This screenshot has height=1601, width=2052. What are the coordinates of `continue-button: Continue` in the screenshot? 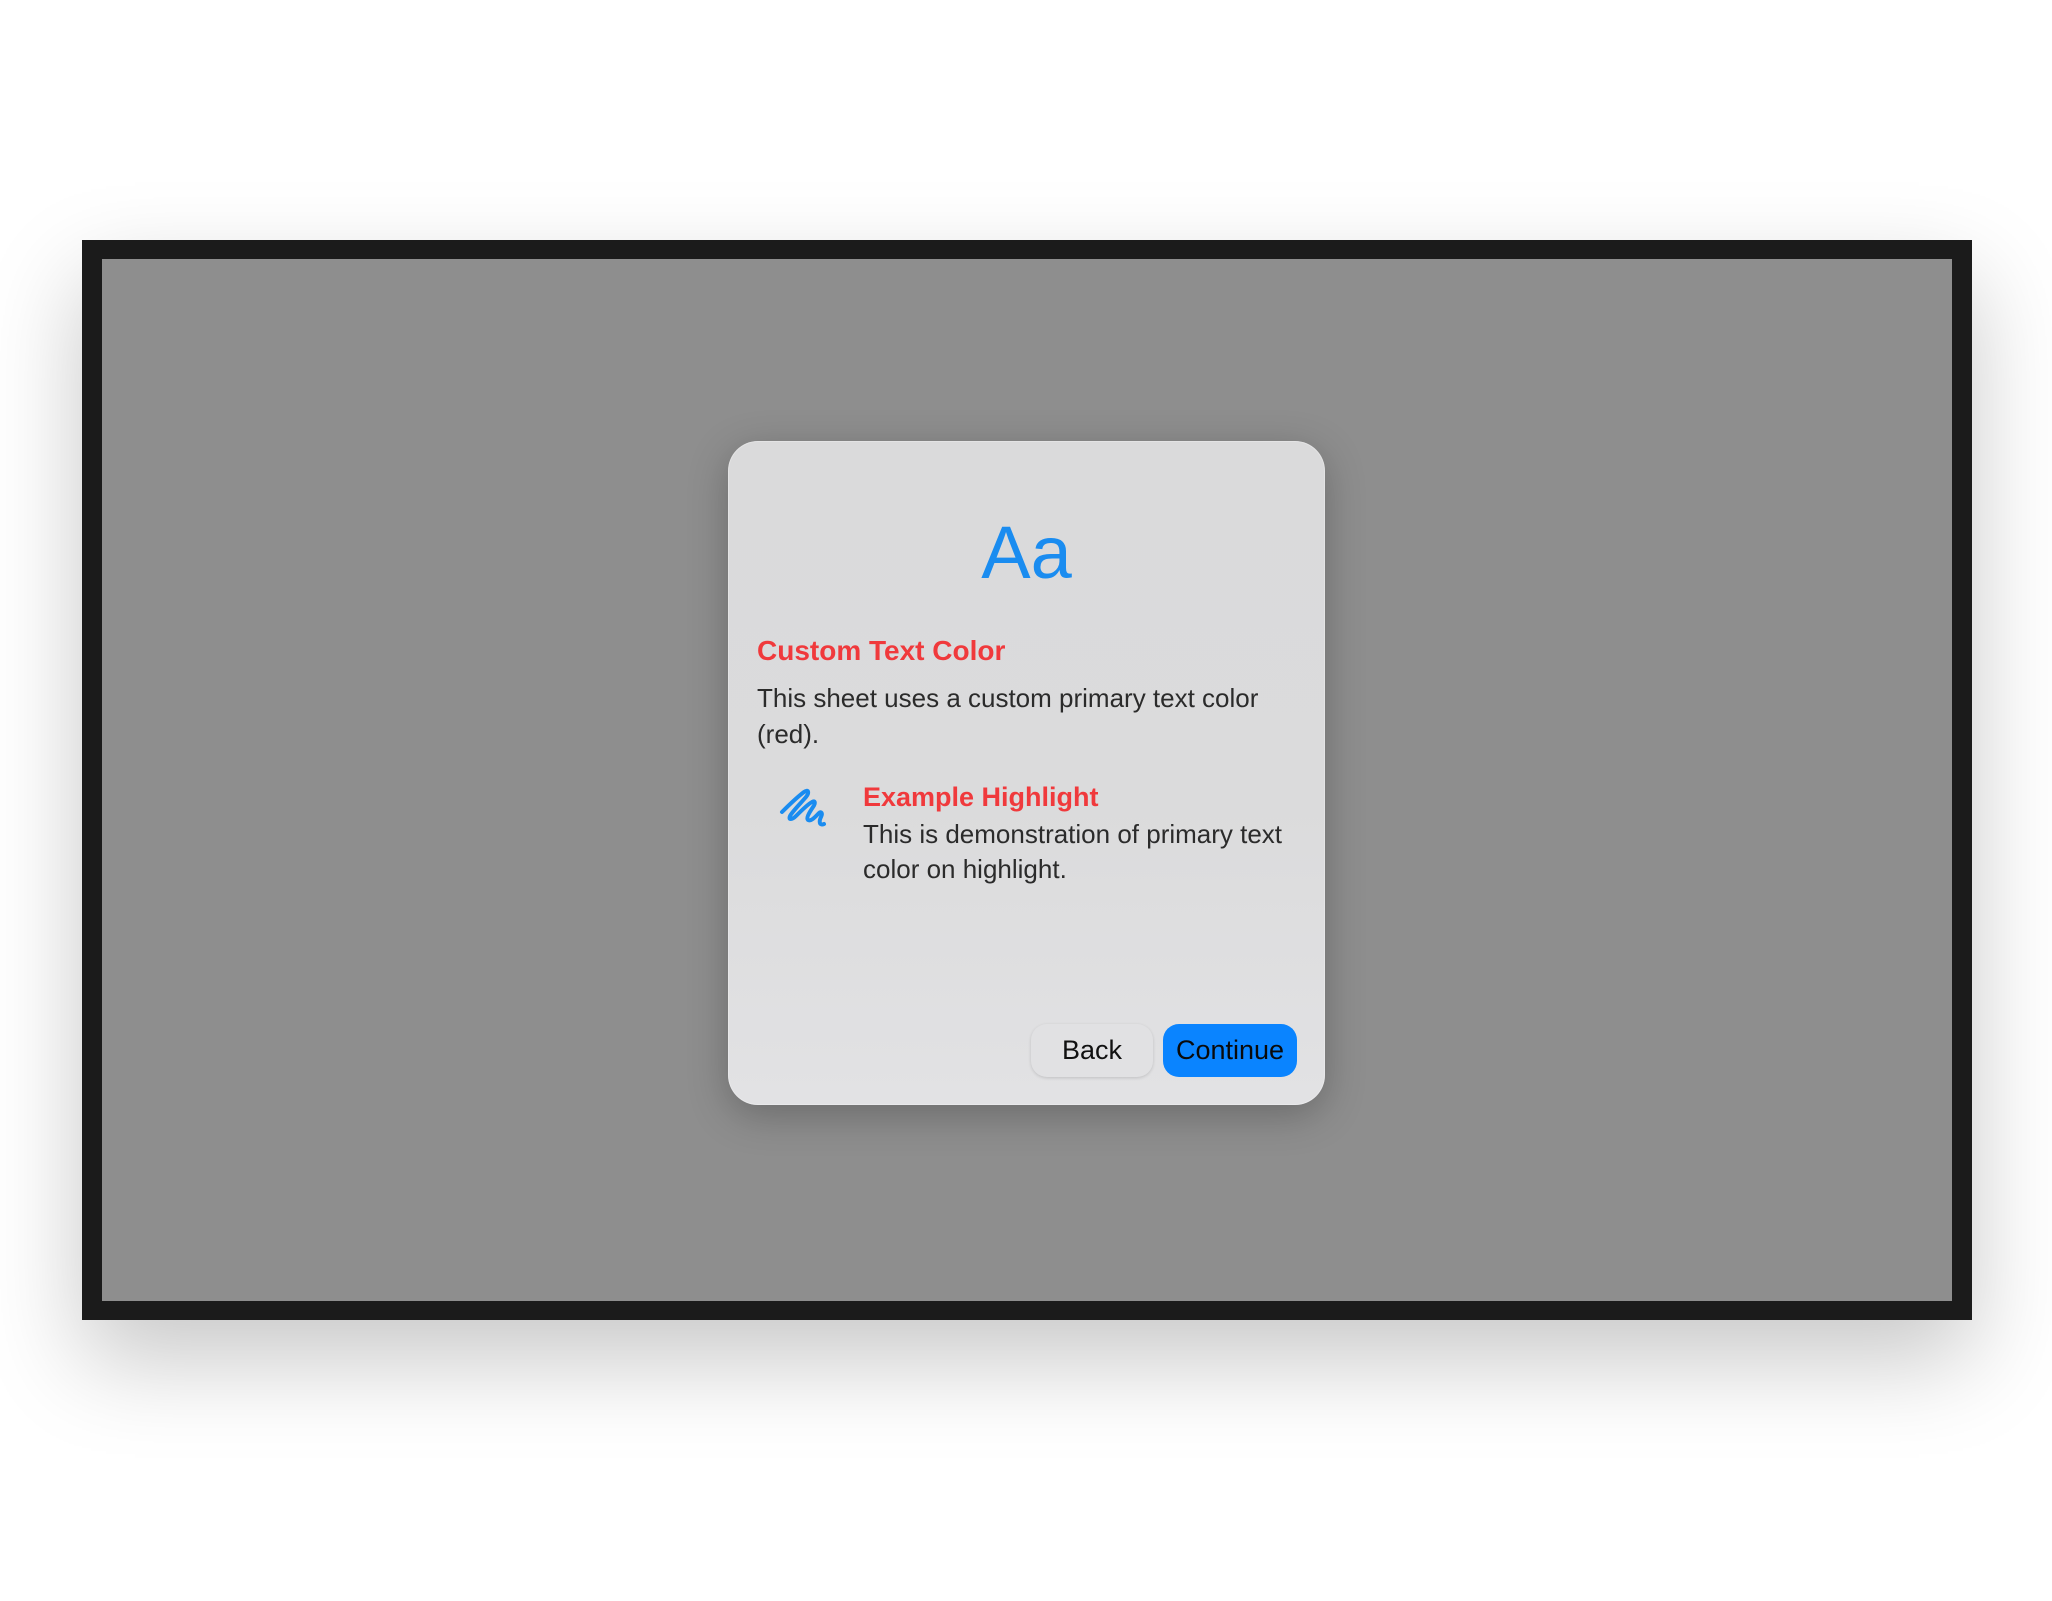 It's located at (1230, 1050).